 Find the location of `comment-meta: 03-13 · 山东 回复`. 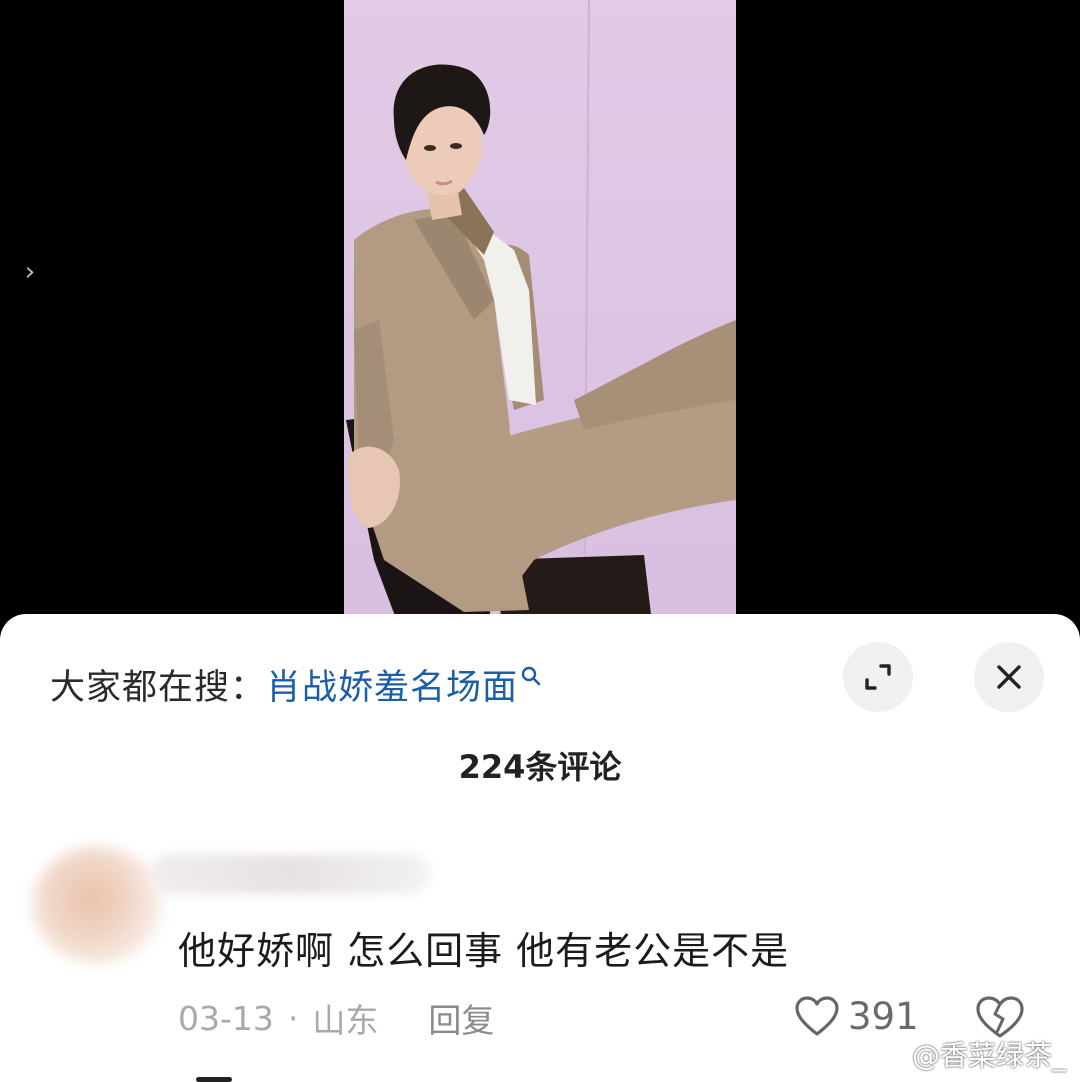

comment-meta: 03-13 · 山东 回复 is located at coordinates (336, 1018).